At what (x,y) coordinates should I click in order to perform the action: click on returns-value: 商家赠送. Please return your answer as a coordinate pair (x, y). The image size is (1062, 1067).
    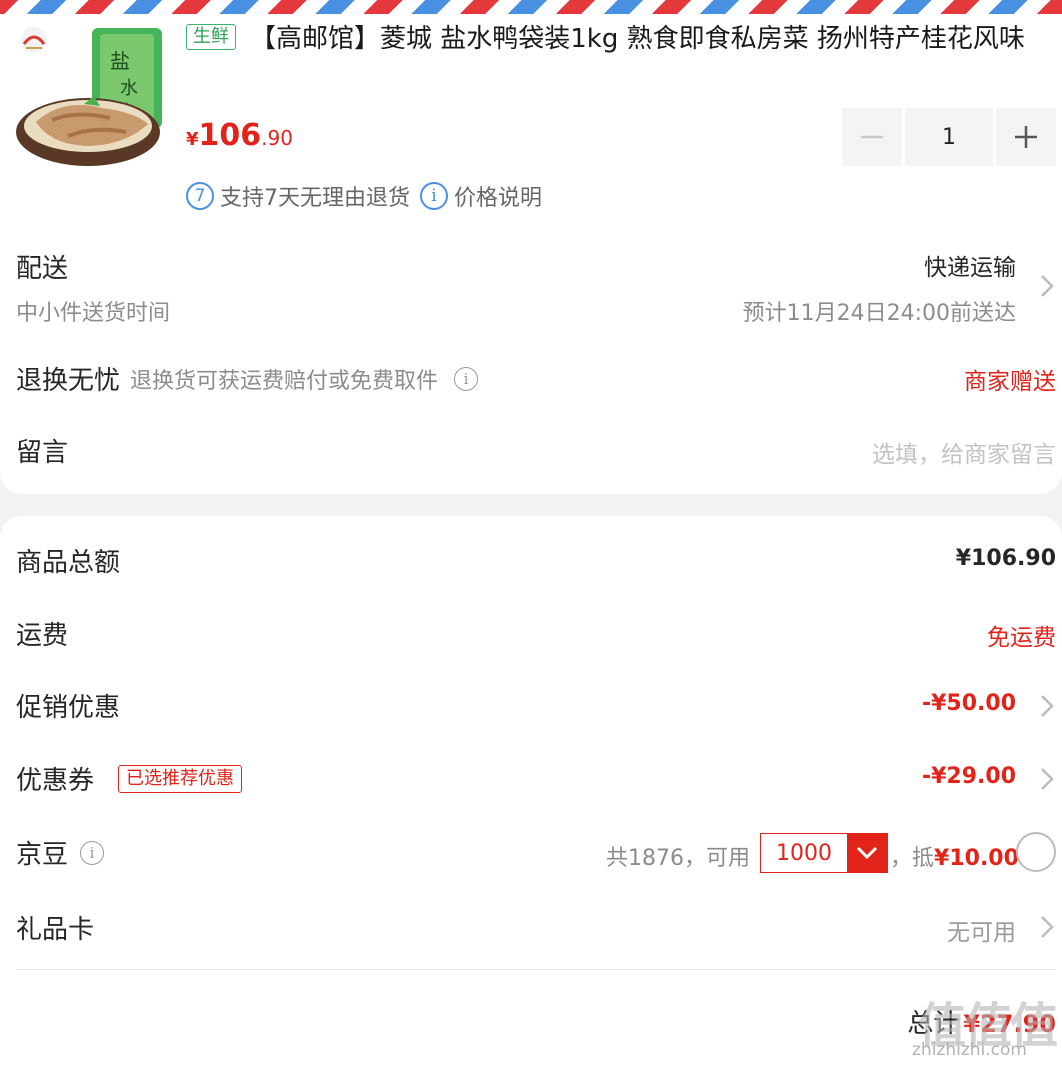
    Looking at the image, I should click on (1010, 382).